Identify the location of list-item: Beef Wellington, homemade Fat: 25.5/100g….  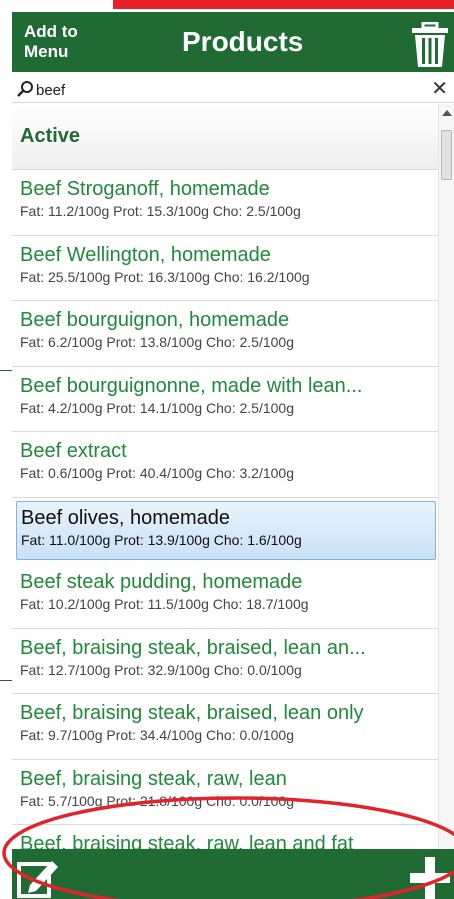
(233, 268).